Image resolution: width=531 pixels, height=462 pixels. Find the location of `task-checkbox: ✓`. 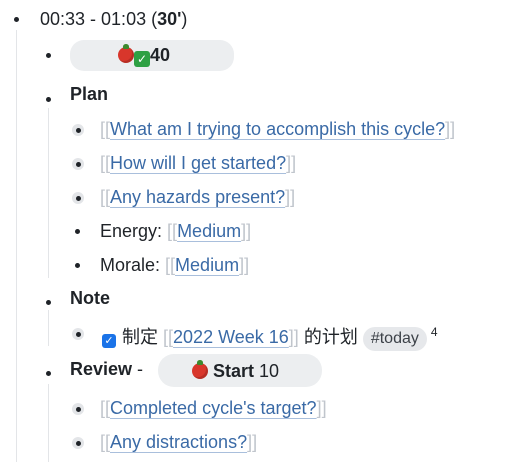

task-checkbox: ✓ is located at coordinates (109, 341).